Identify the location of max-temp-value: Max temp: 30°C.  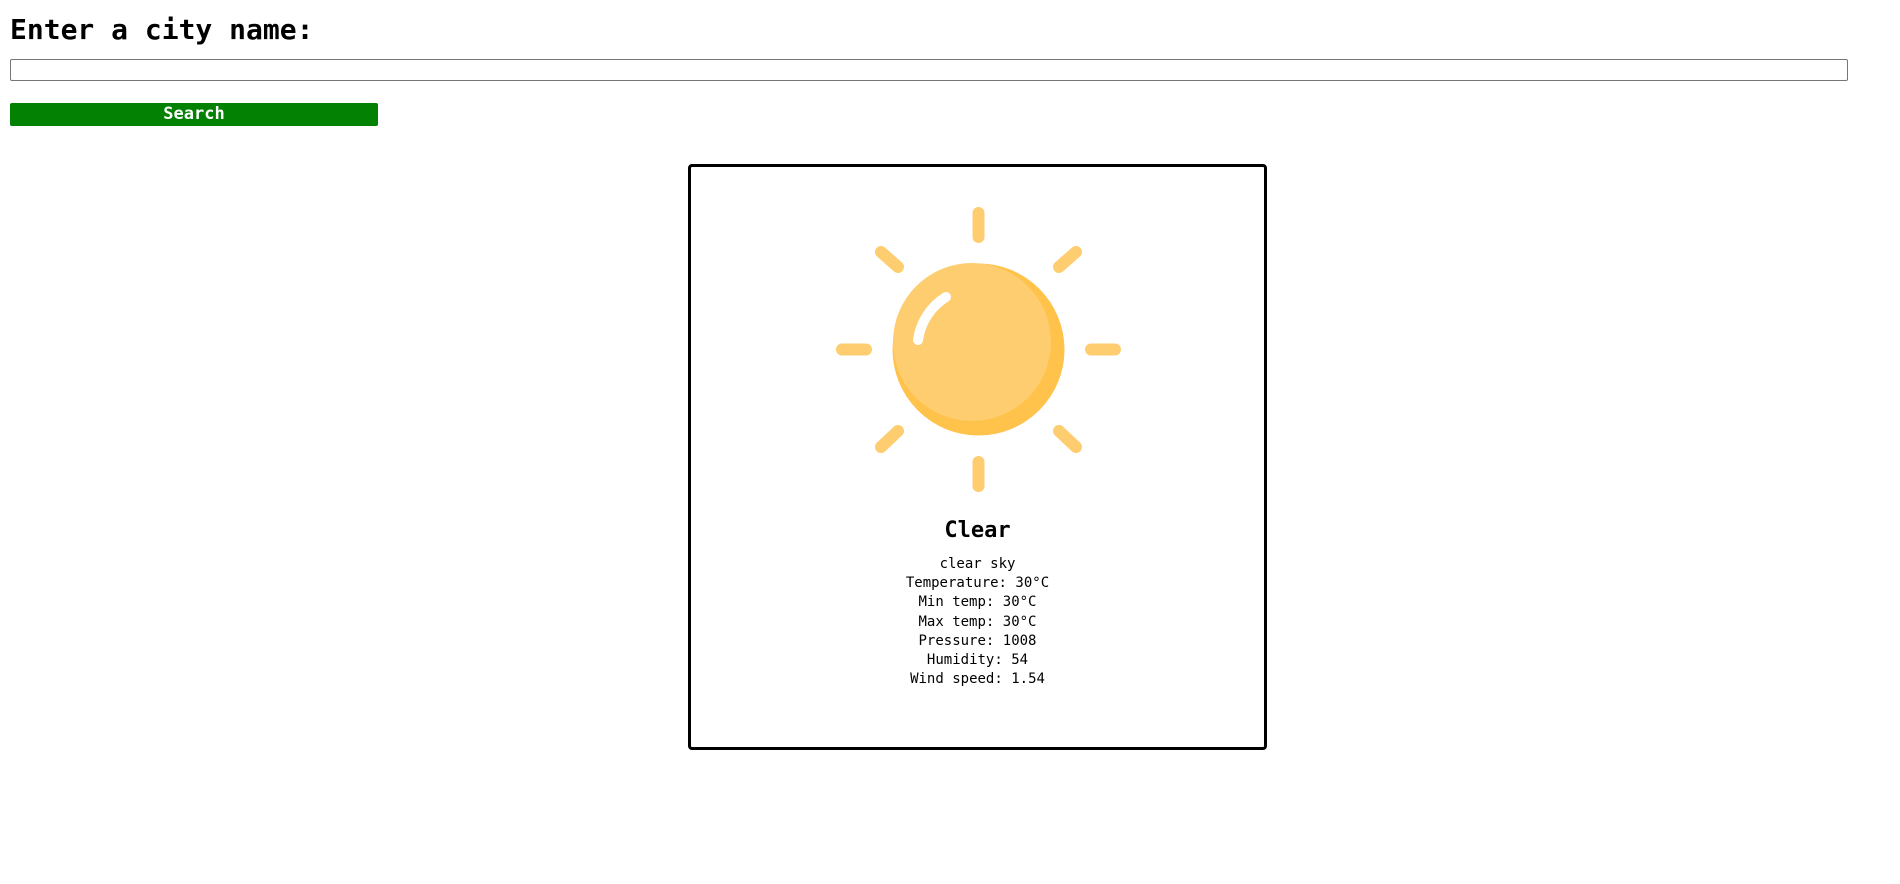
(977, 621).